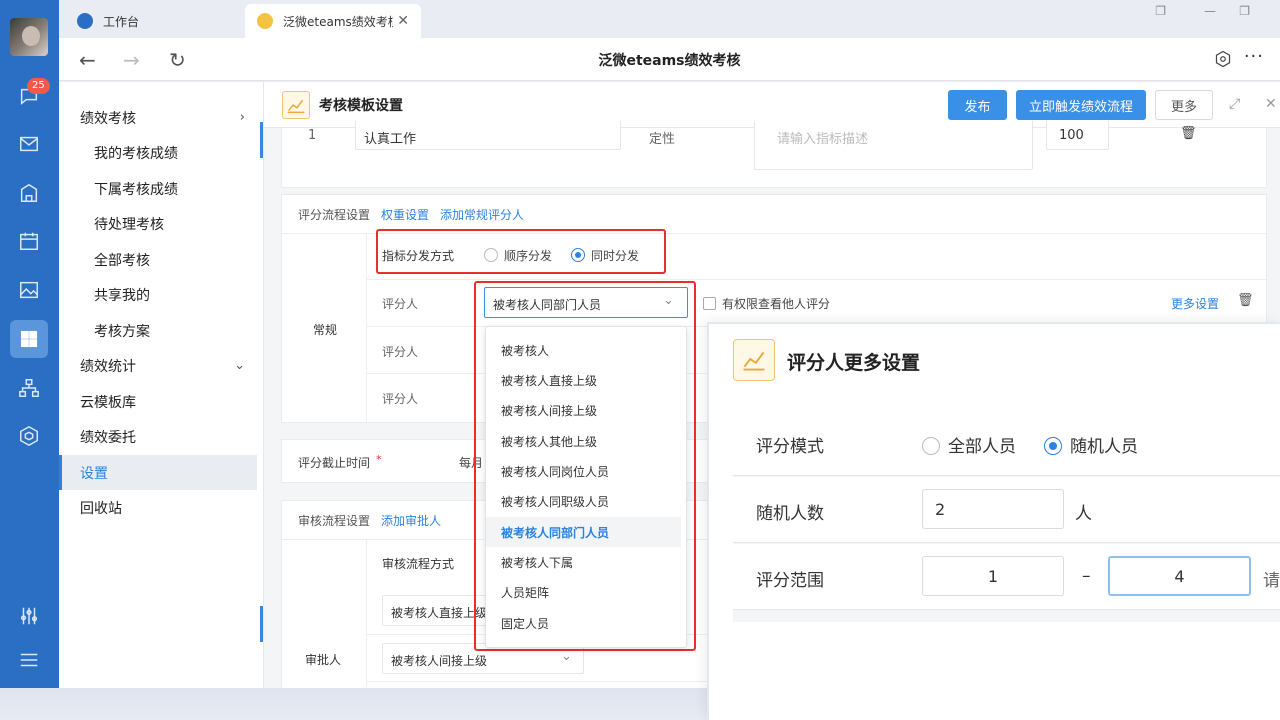 The width and height of the screenshot is (1280, 720). Describe the element at coordinates (334, 215) in the screenshot. I see `scoring-section-title: 评分流程设置` at that location.